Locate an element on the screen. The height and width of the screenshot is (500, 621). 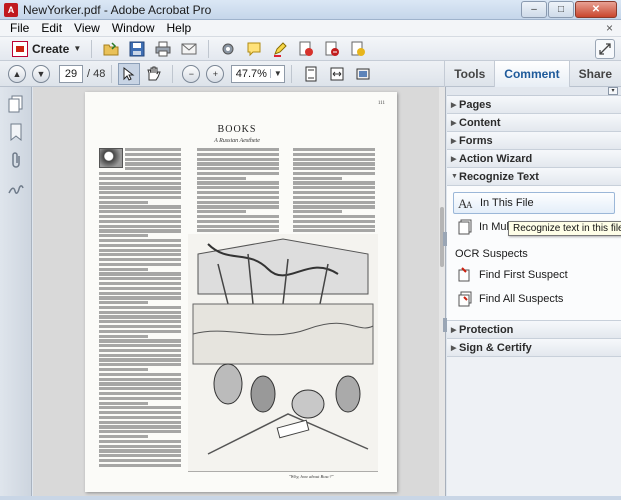
previous-page-icon: ▲ is located at coordinates (17, 73).